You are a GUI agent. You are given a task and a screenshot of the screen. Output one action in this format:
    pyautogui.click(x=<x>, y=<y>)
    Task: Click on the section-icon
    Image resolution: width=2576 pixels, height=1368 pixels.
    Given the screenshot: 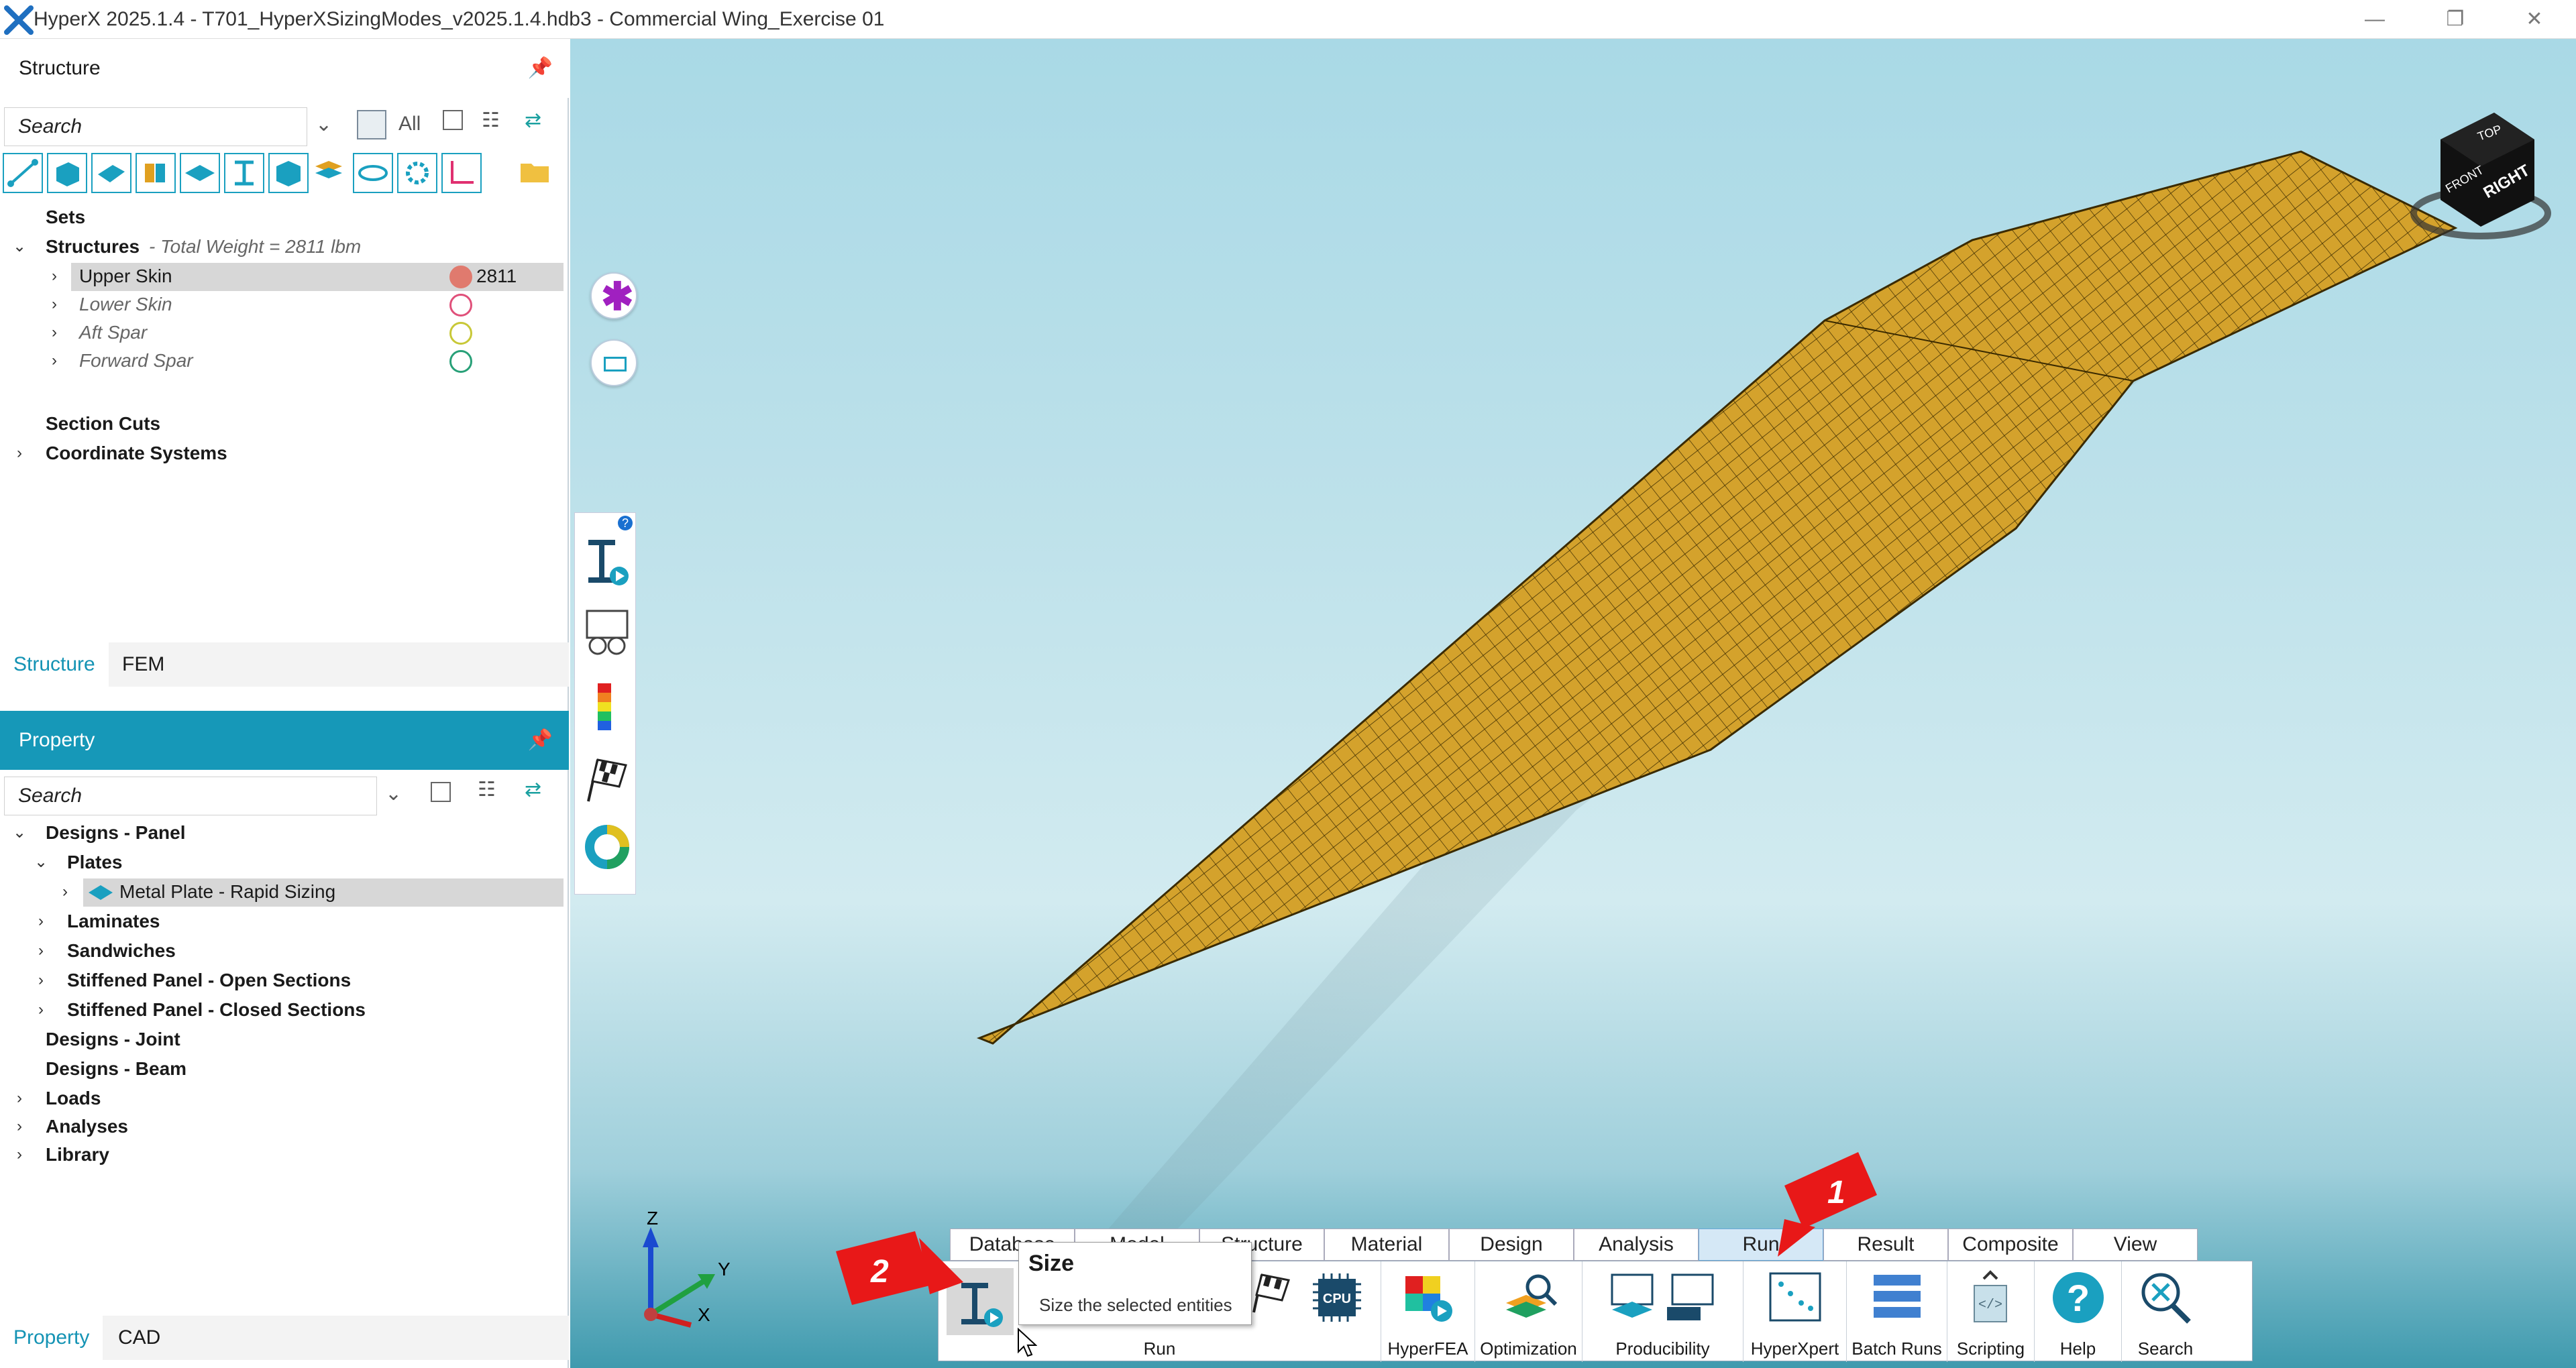 What is the action you would take?
    pyautogui.click(x=373, y=173)
    